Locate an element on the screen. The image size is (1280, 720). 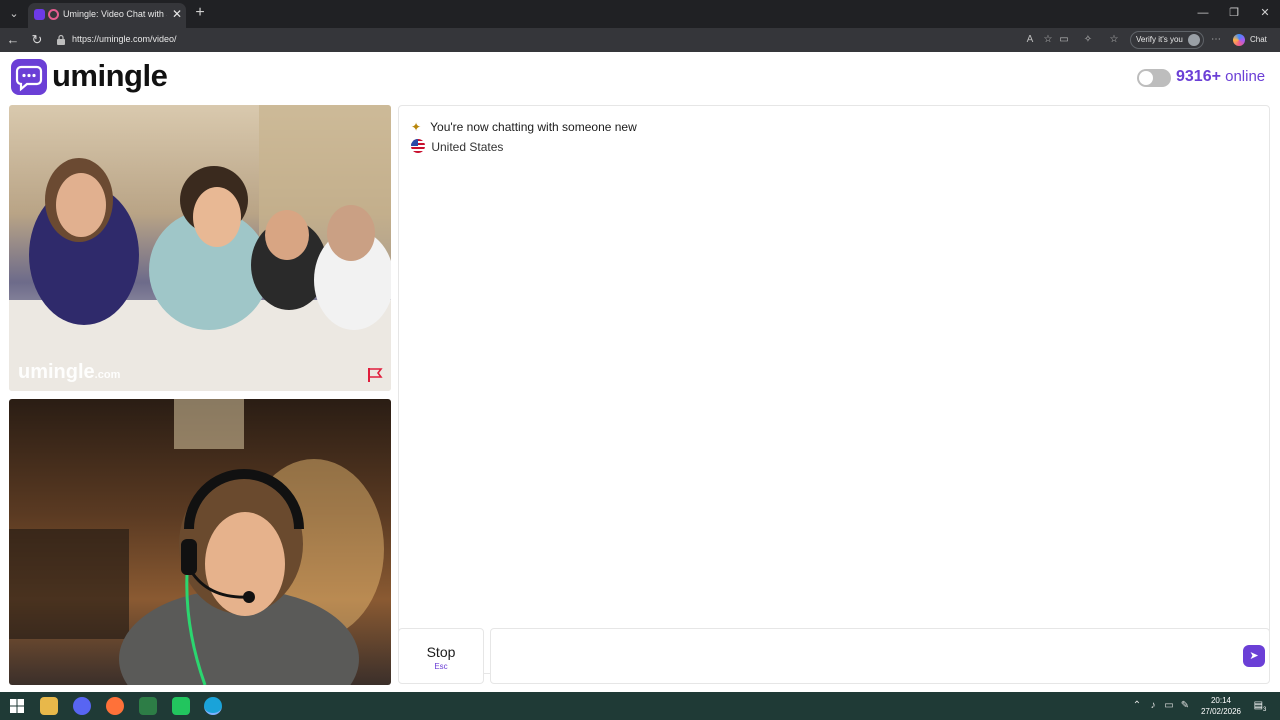
self-video is located at coordinates (200, 542).